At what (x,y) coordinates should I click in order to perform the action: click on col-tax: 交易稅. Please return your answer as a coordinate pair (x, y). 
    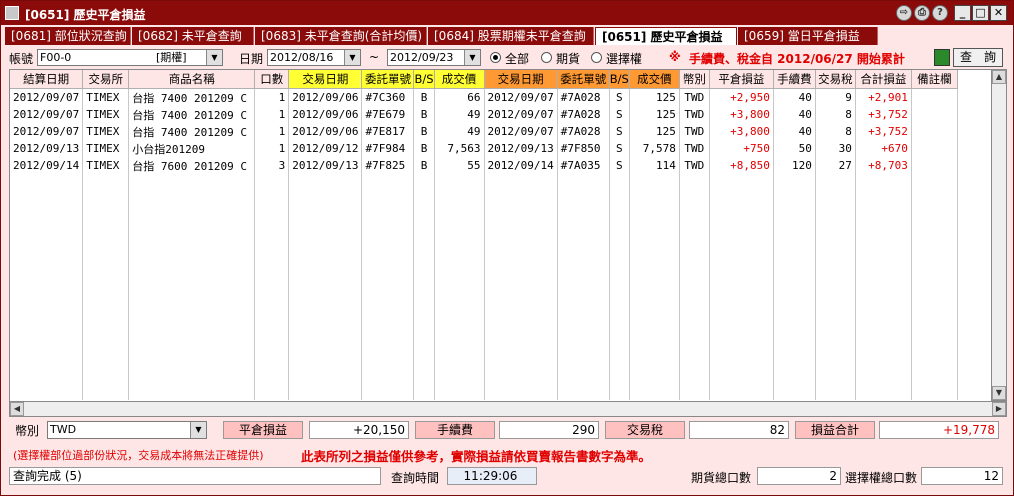
    Looking at the image, I should click on (835, 79).